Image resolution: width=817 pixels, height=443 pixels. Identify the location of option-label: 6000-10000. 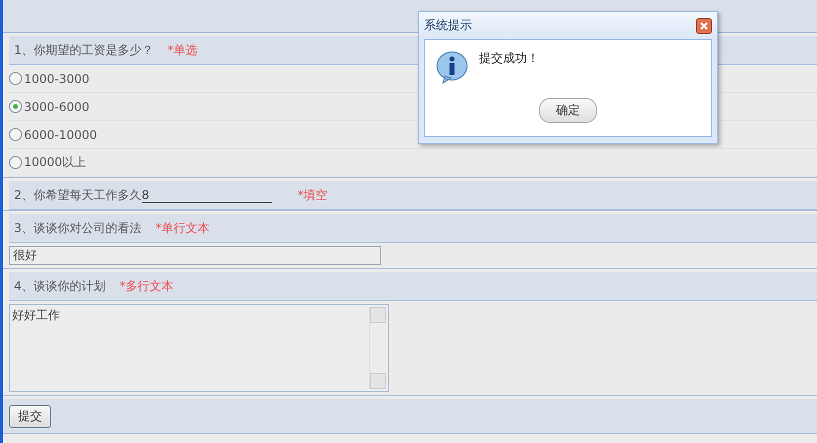
(61, 135).